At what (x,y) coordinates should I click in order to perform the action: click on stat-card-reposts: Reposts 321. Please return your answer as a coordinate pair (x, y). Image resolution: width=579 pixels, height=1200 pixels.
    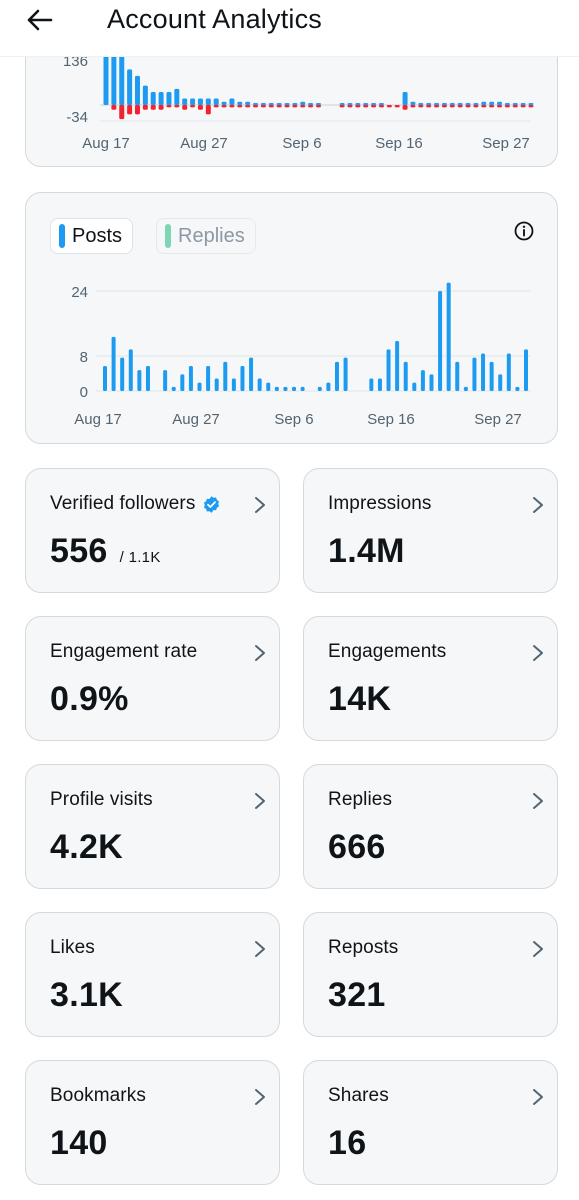
    Looking at the image, I should click on (430, 974).